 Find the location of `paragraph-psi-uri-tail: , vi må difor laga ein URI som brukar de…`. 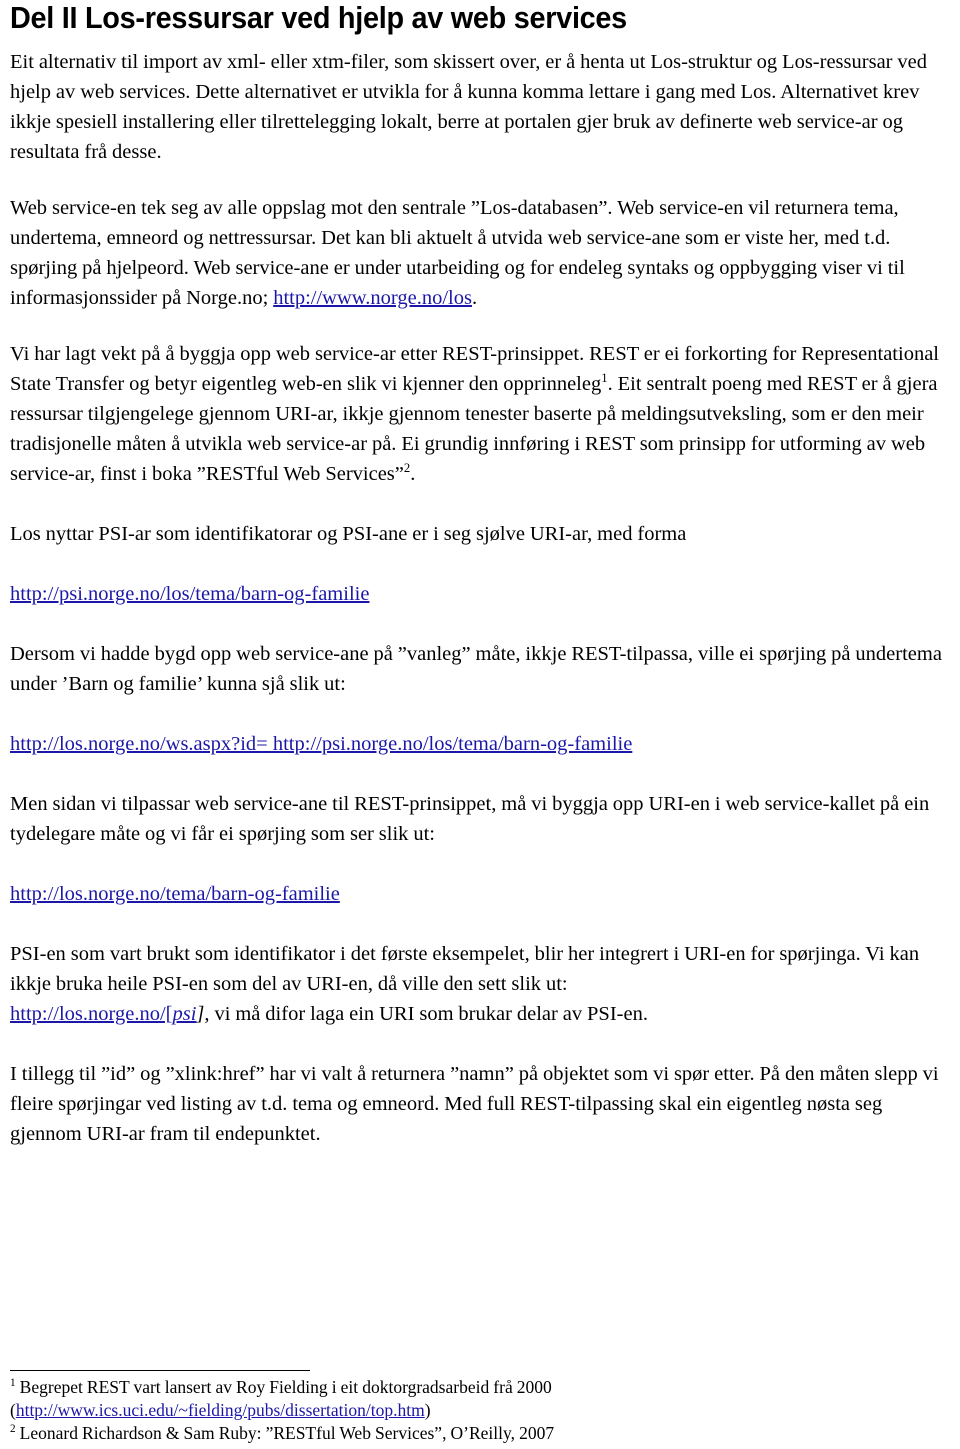

paragraph-psi-uri-tail: , vi må difor laga ein URI som brukar de… is located at coordinates (426, 1014).